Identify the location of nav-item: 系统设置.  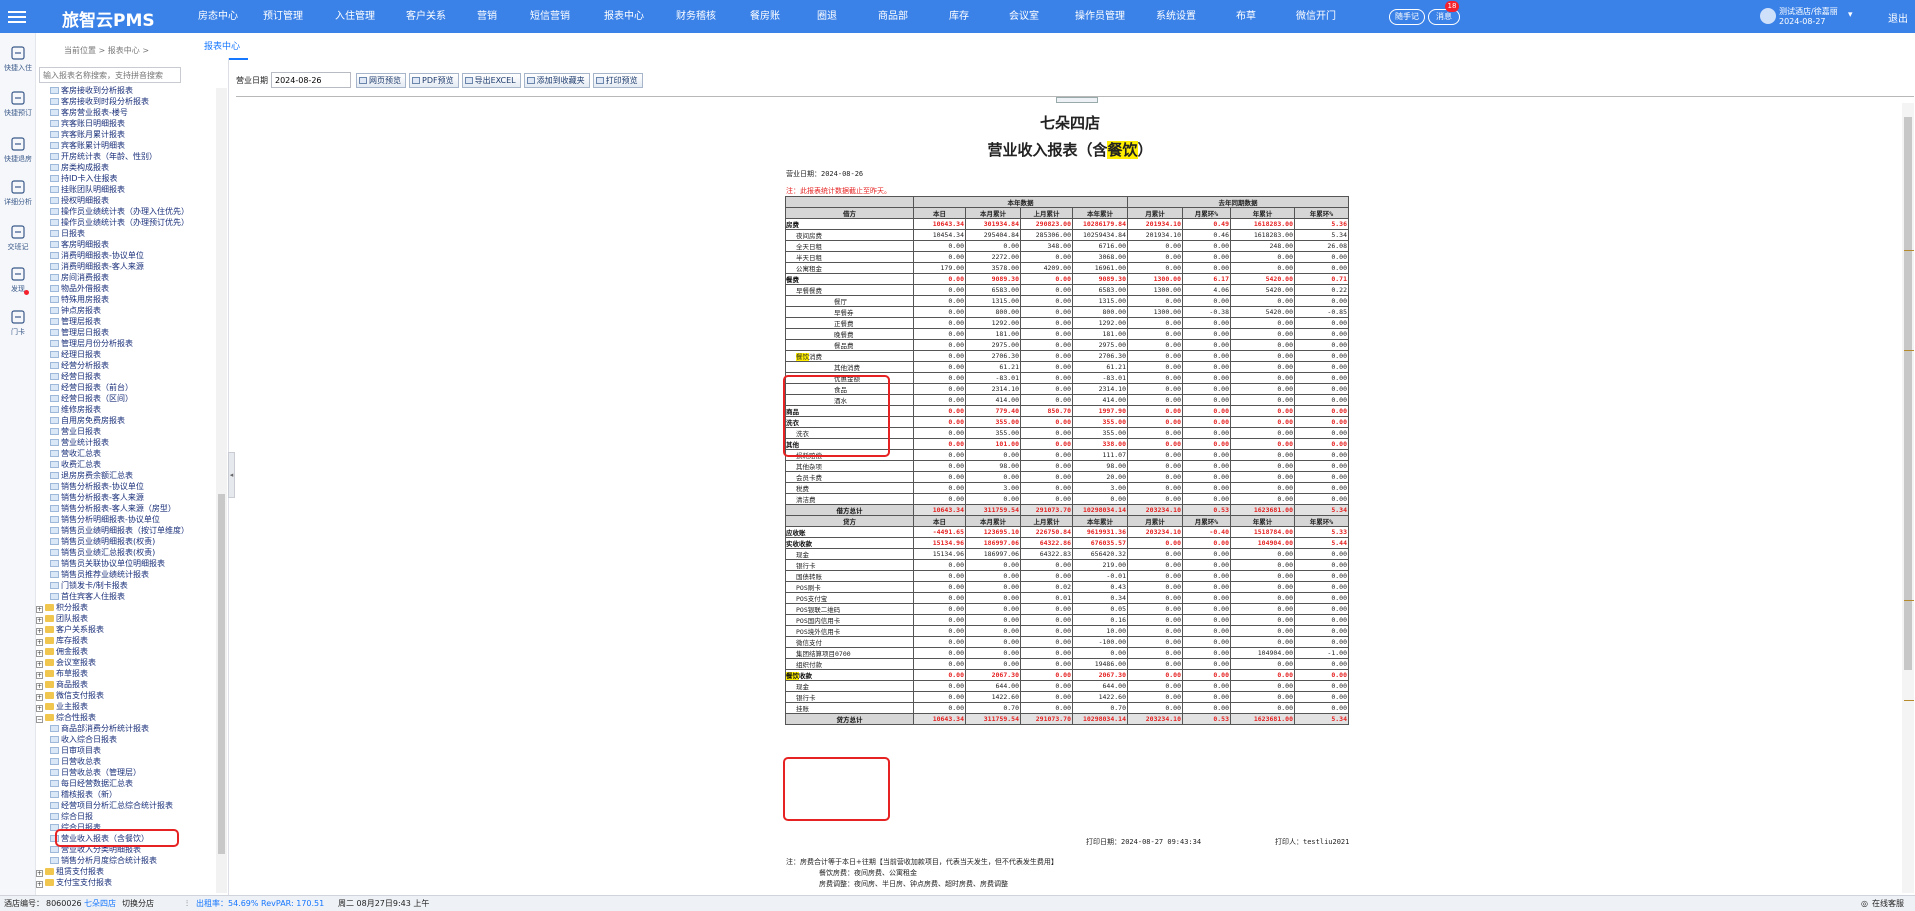
(1176, 16).